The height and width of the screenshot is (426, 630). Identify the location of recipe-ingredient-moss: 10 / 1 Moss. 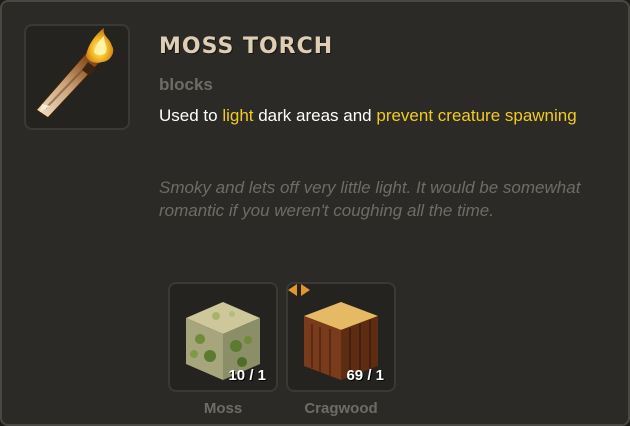
(223, 349).